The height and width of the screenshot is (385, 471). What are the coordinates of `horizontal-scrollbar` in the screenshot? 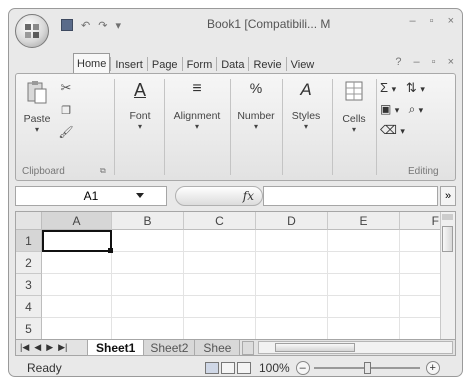 It's located at (355, 347).